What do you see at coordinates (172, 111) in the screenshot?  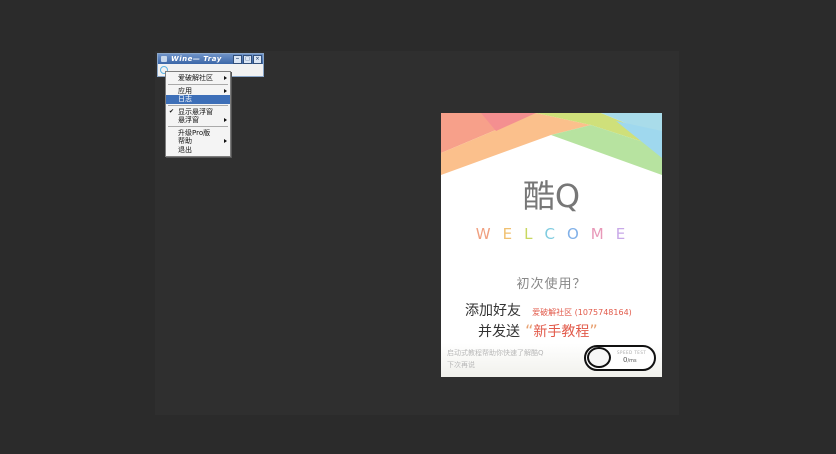 I see `checkmark-icon: ✔` at bounding box center [172, 111].